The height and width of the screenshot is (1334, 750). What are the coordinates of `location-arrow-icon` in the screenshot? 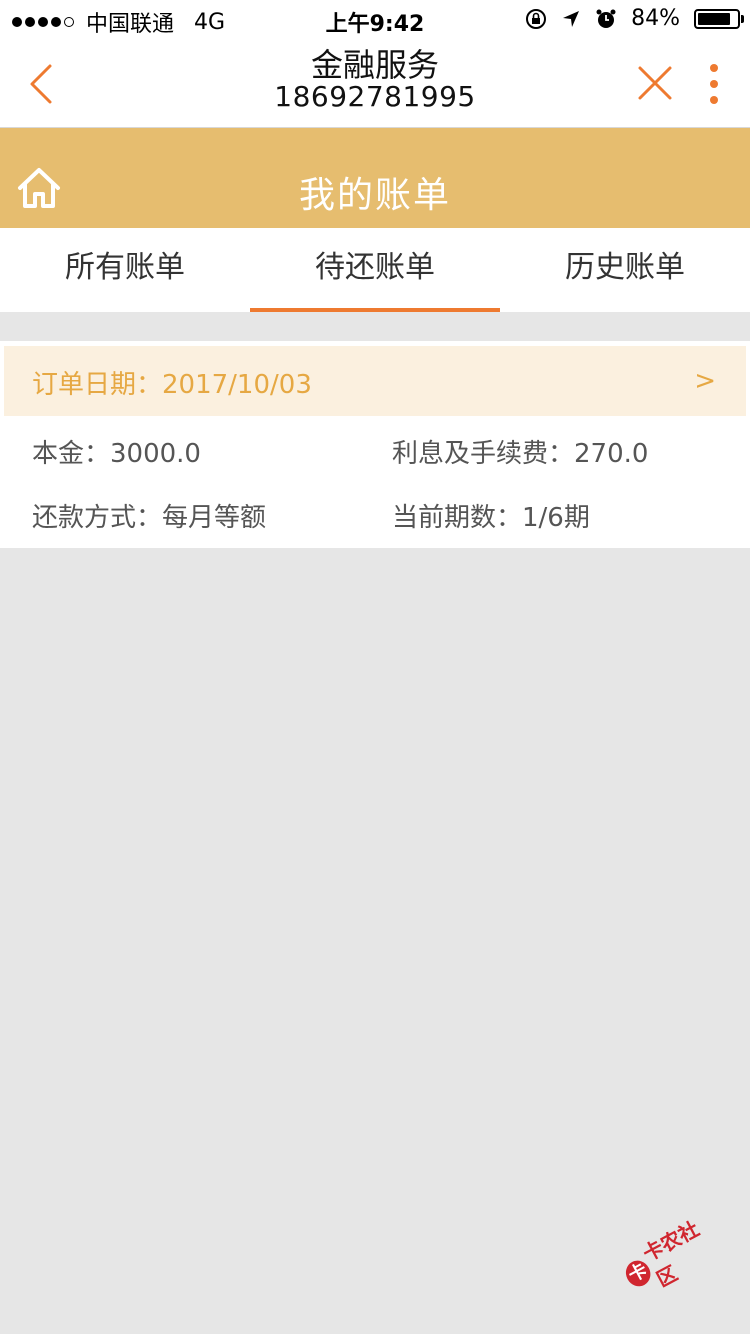 It's located at (571, 18).